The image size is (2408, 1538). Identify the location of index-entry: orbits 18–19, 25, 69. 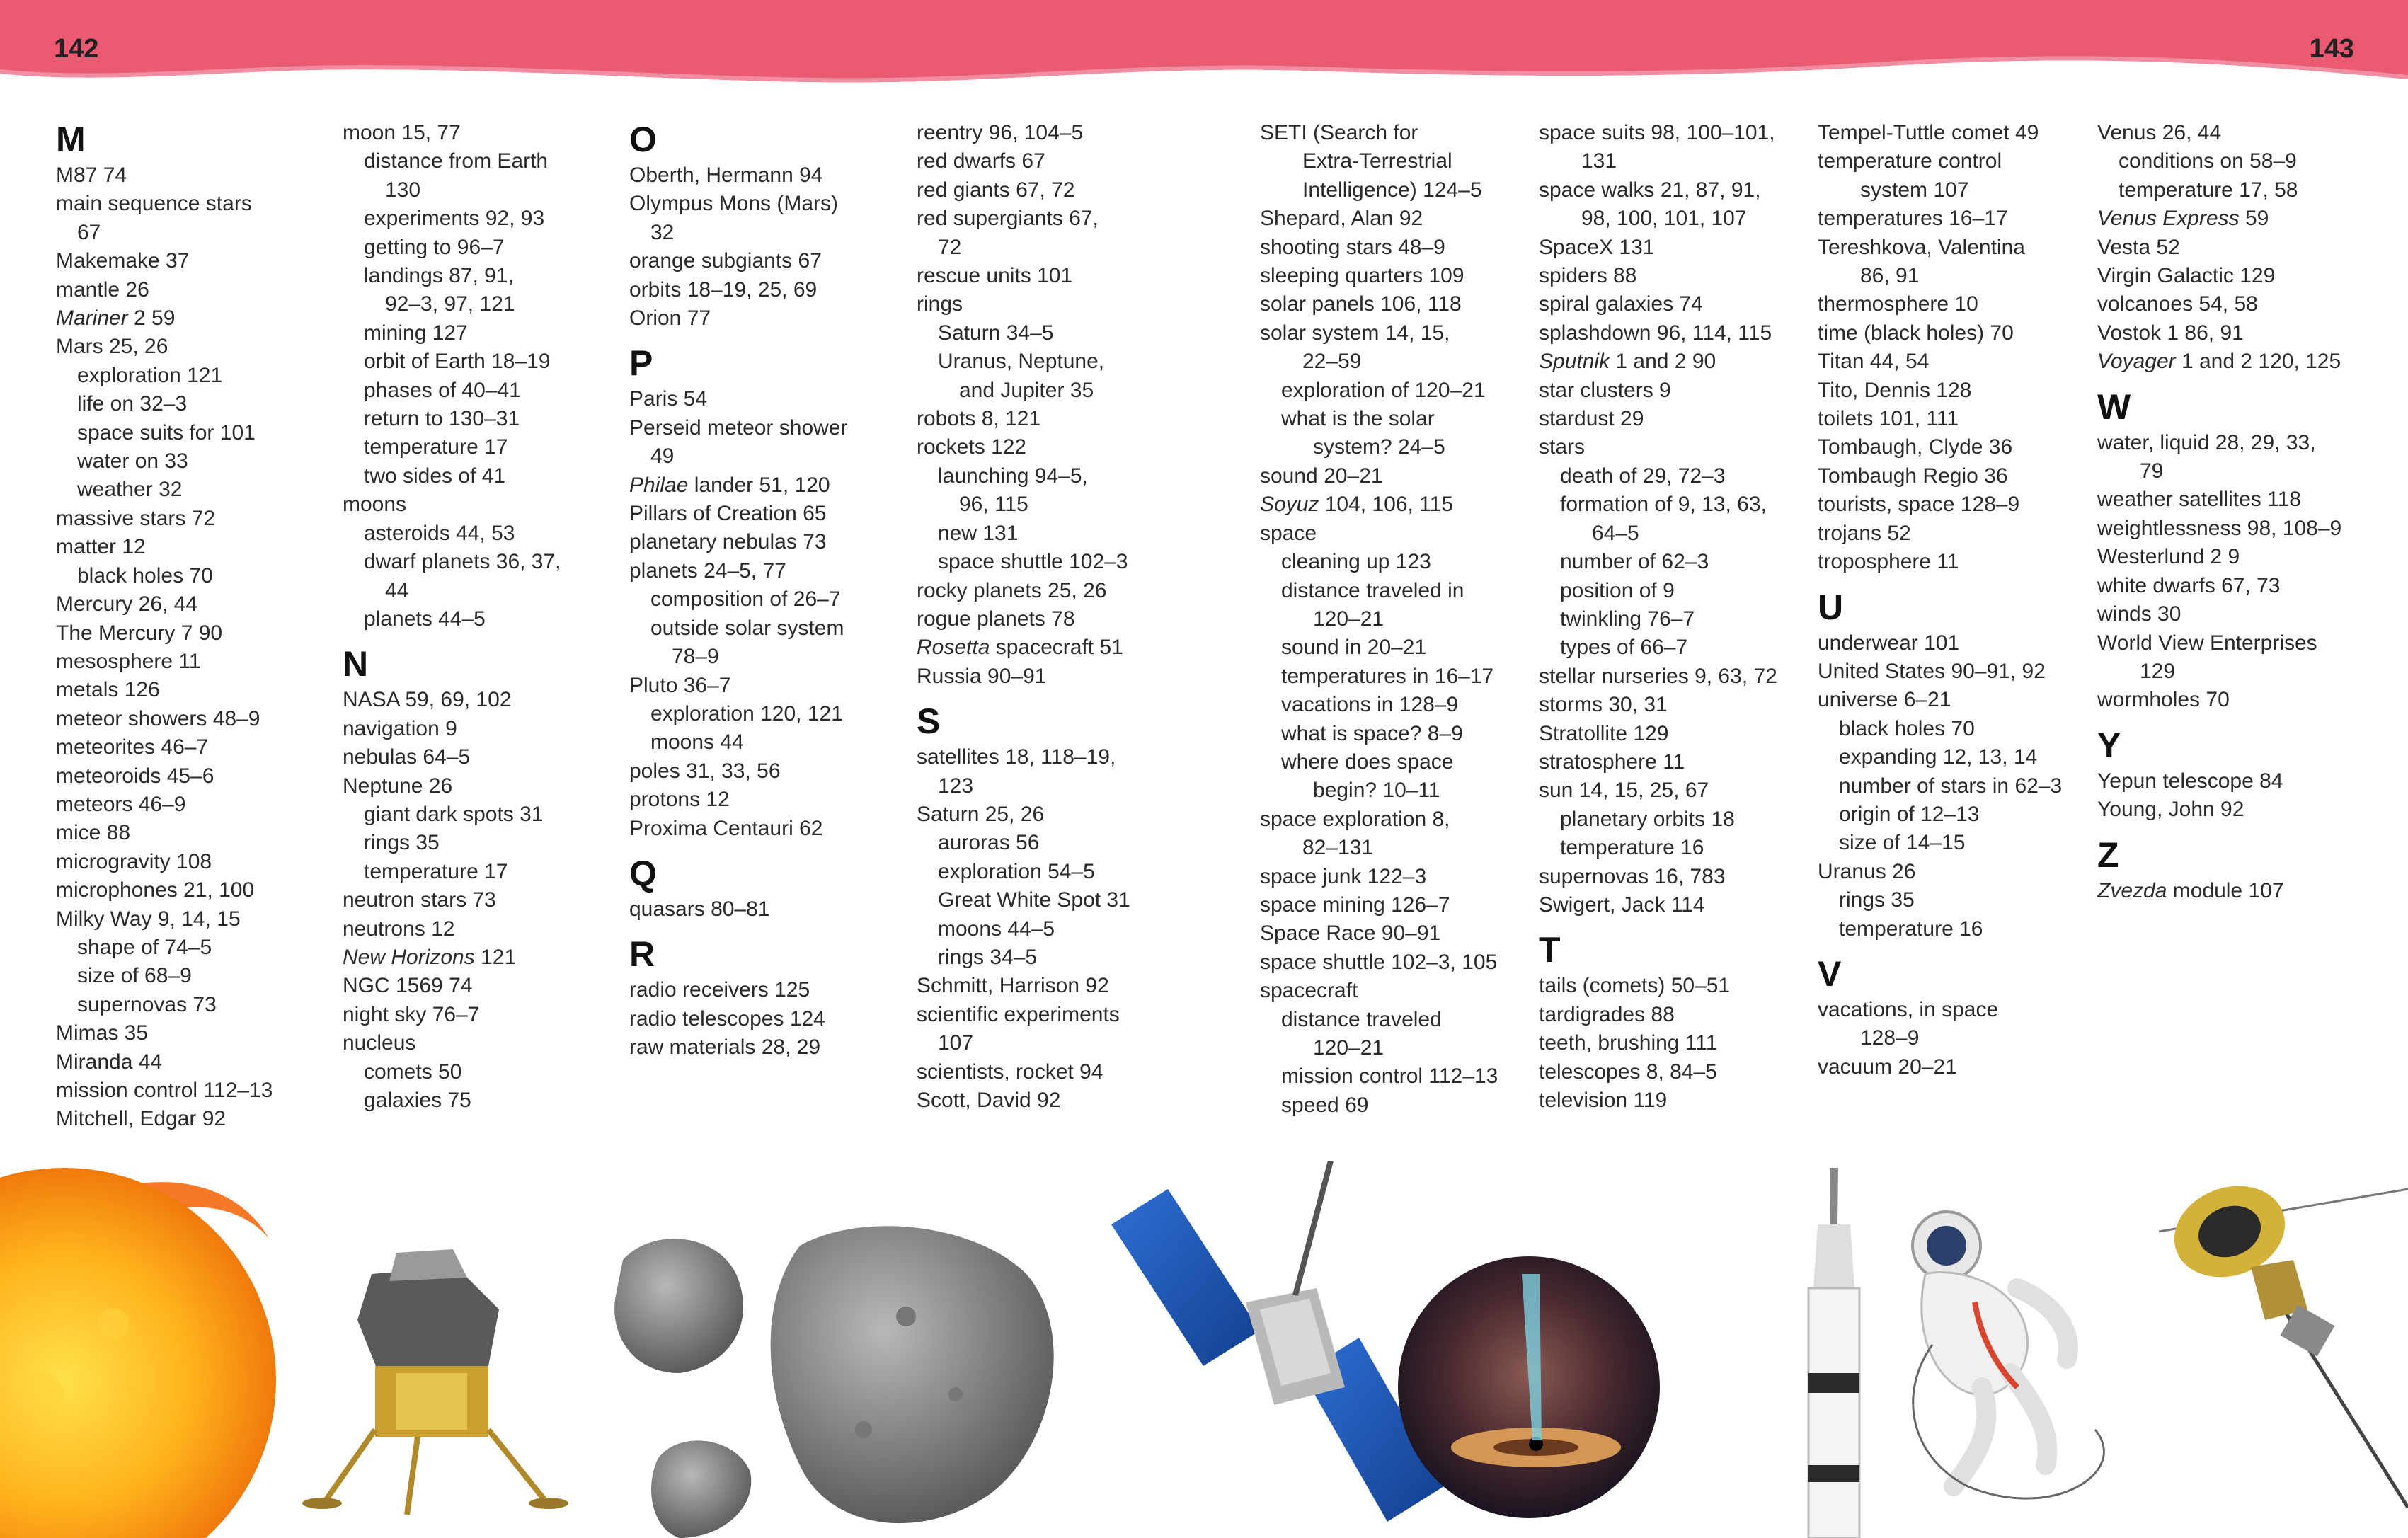
(723, 289).